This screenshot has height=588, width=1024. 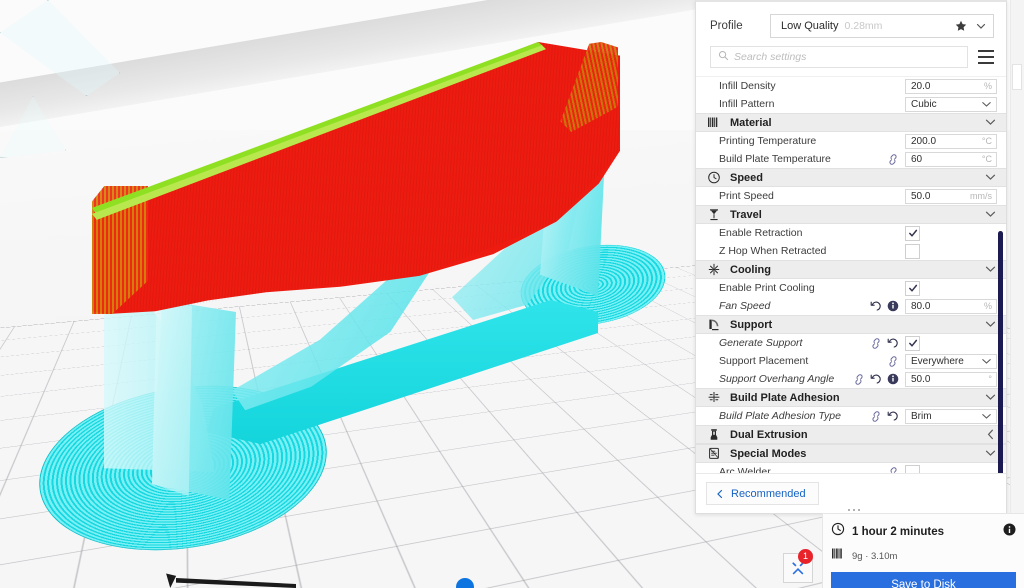 I want to click on settings-category-dual-extrusion: Dual Extrusion, so click(x=851, y=434).